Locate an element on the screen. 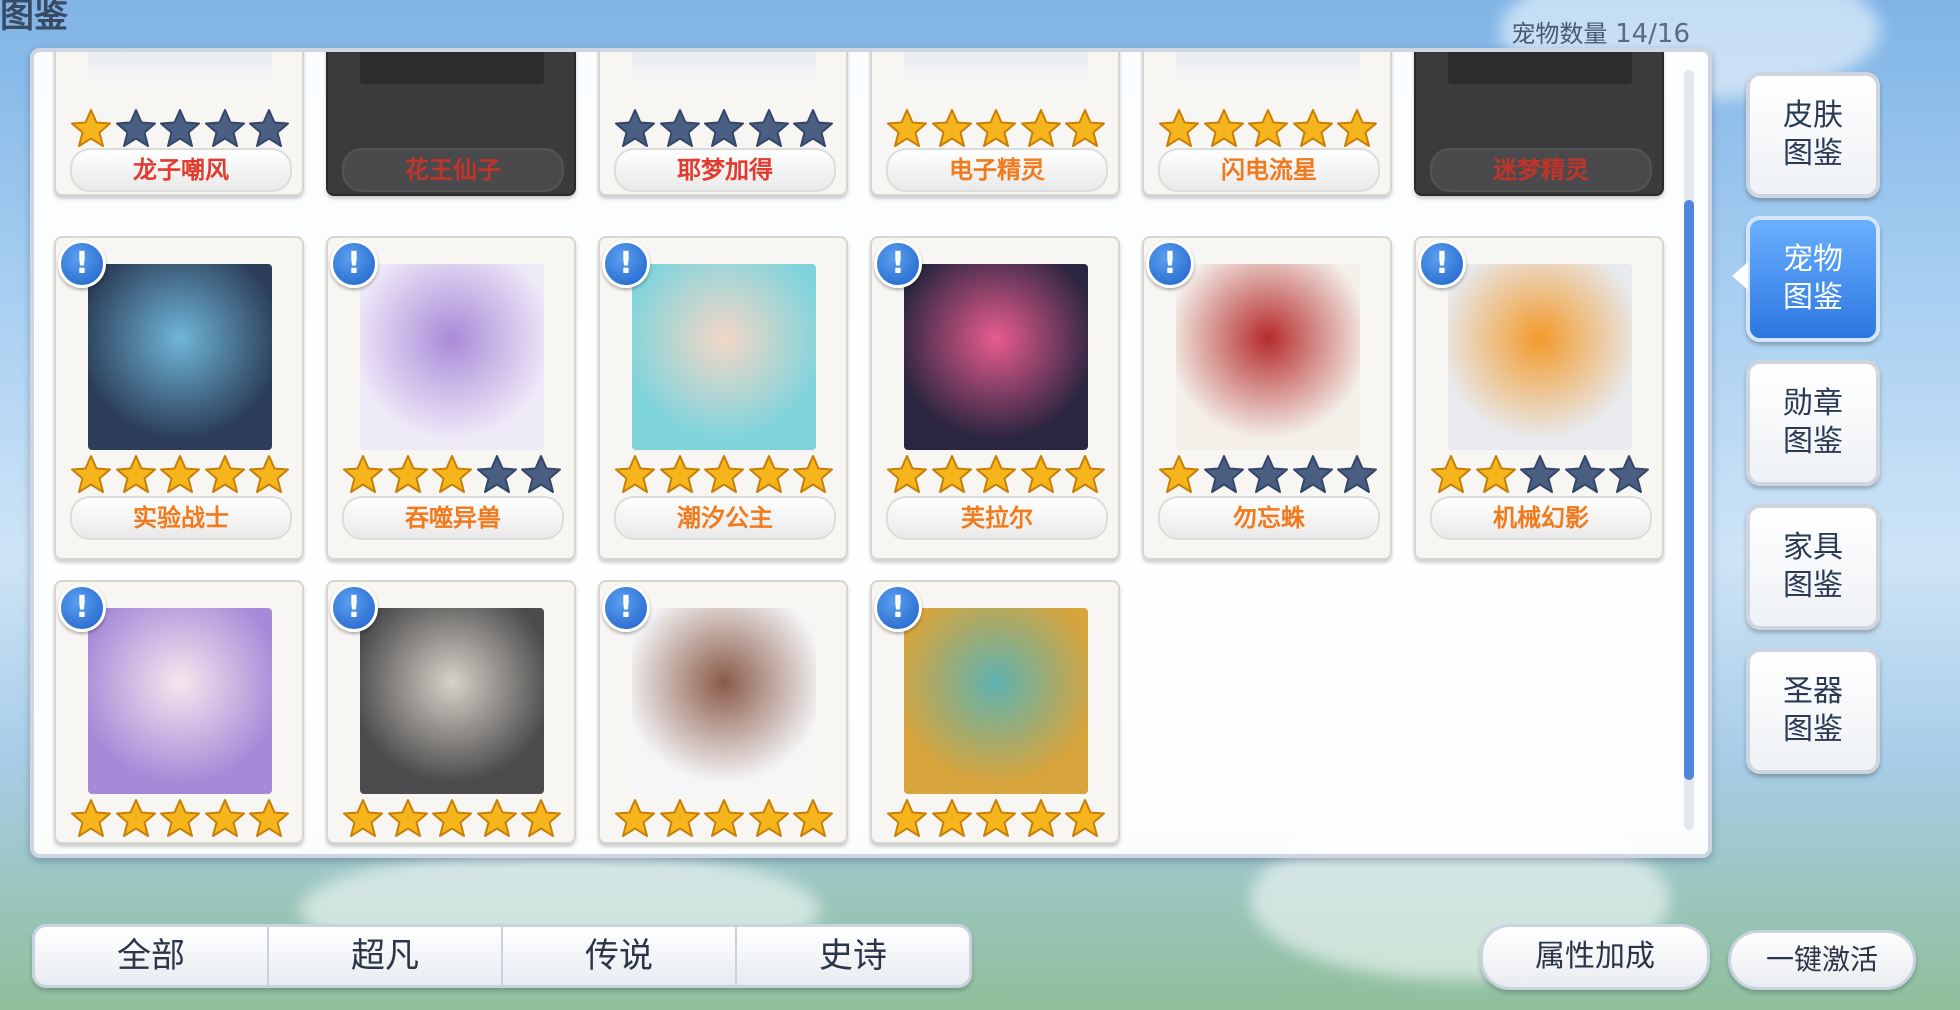 The image size is (1960, 1010). scrollbar-thumb is located at coordinates (1689, 490).